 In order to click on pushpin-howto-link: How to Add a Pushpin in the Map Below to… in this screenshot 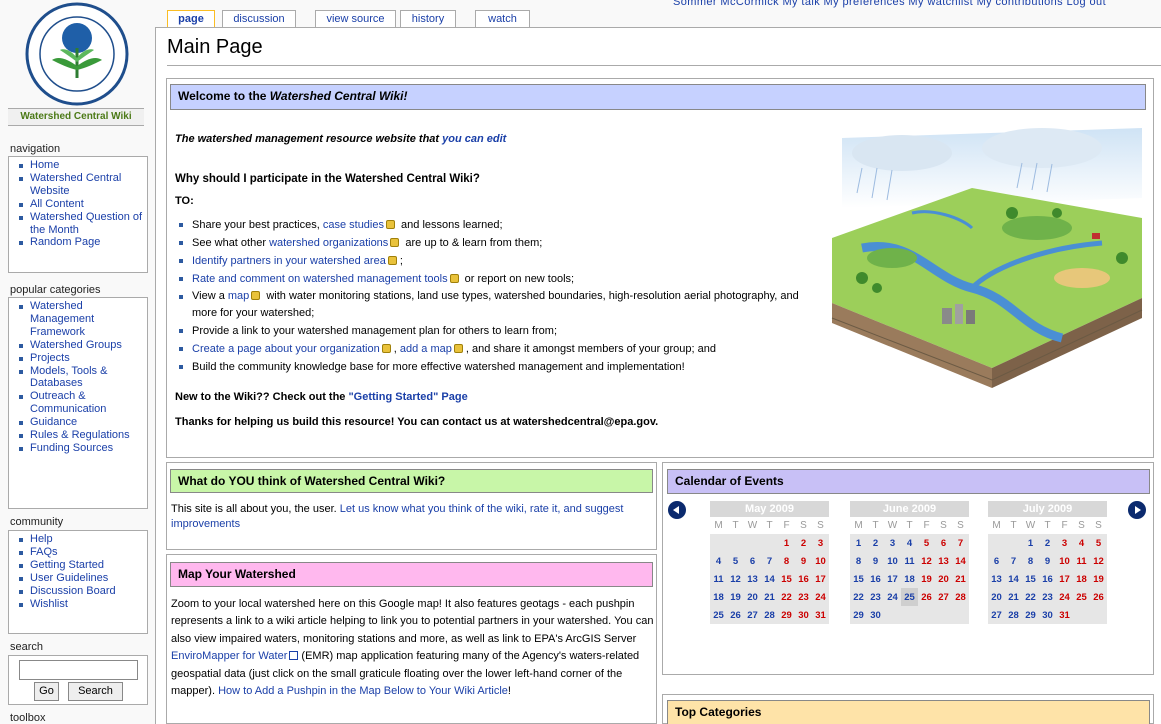, I will do `click(363, 691)`.